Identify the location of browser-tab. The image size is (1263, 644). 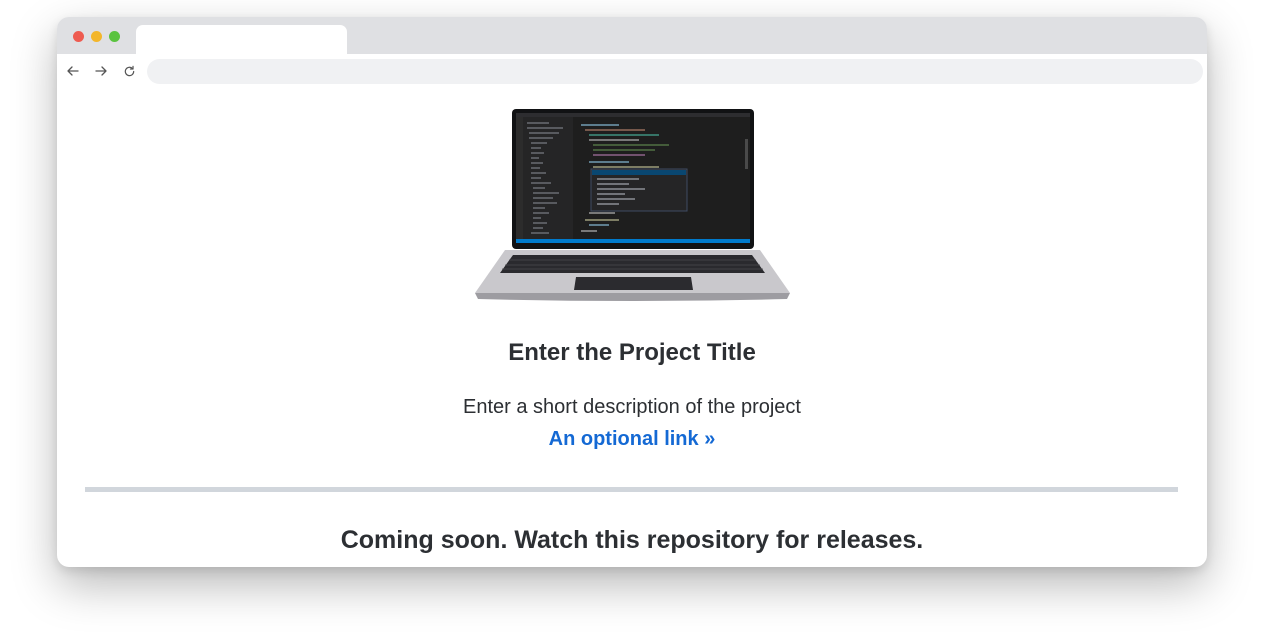
(241, 39).